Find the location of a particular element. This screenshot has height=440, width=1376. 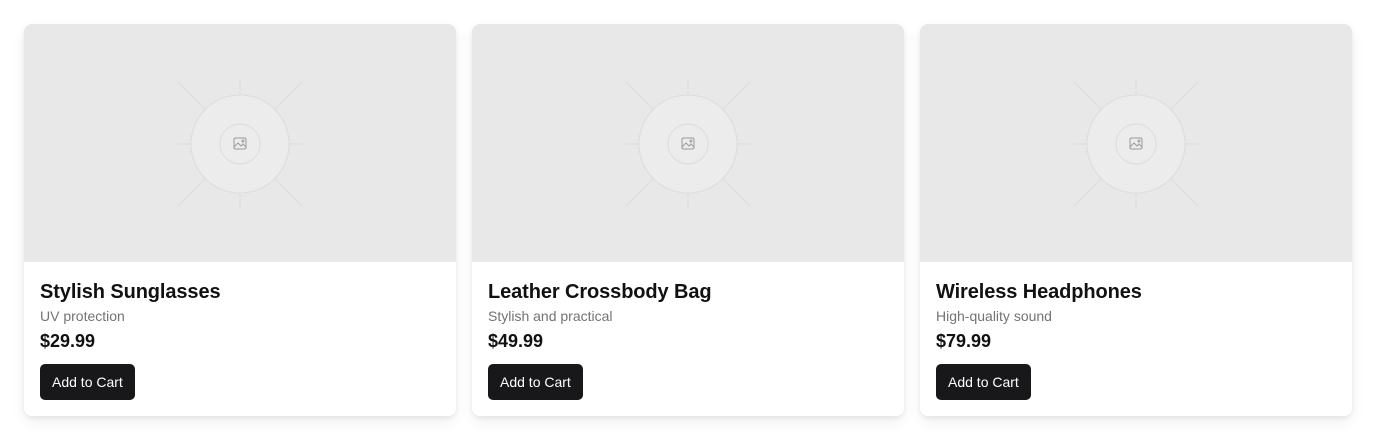

product-description: UV protection is located at coordinates (82, 316).